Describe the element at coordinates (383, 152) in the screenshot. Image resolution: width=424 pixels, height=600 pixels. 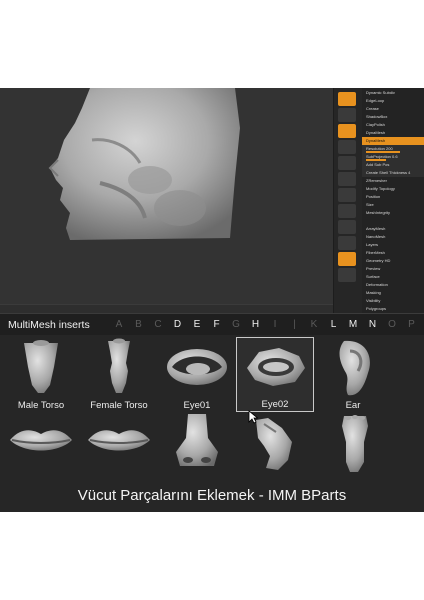
I see `resolution-slider` at that location.